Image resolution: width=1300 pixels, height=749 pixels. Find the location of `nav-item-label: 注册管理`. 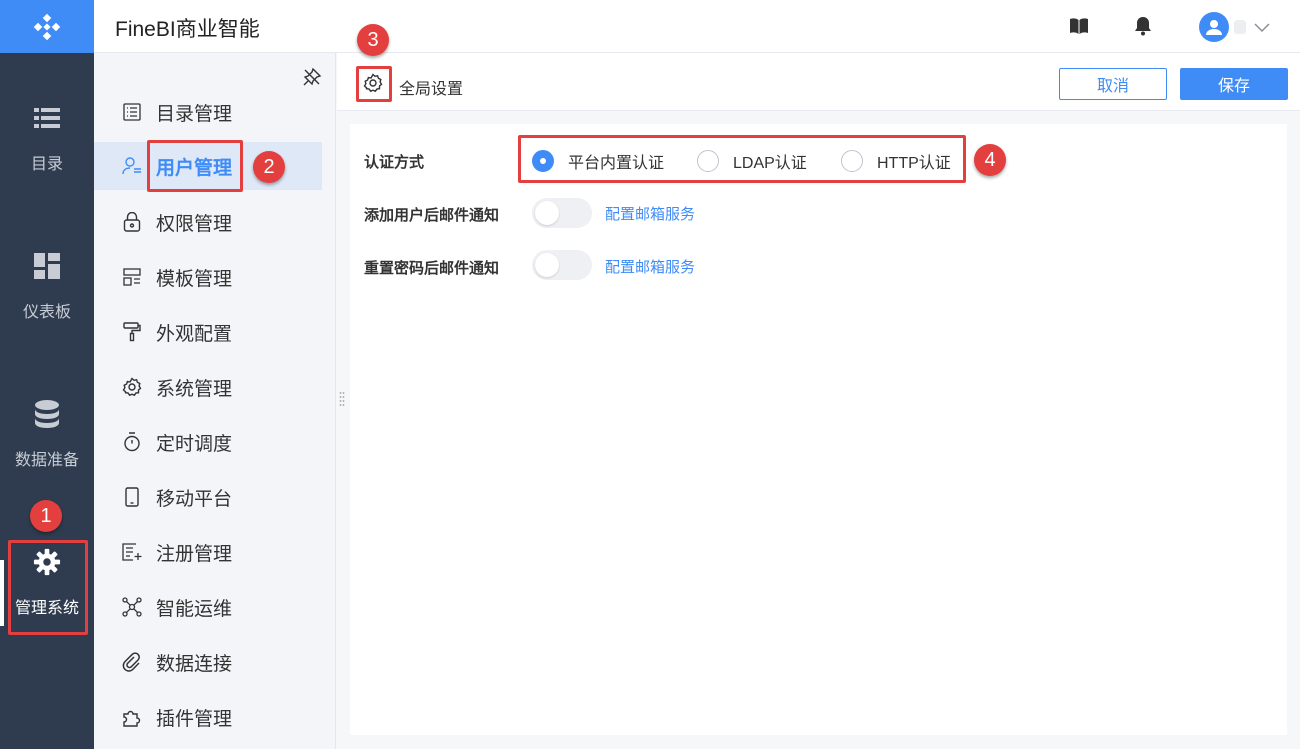

nav-item-label: 注册管理 is located at coordinates (194, 554).